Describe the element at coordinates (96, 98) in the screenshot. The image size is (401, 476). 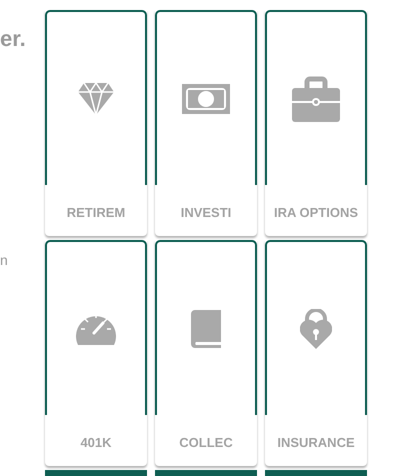
I see `diamond-icon` at that location.